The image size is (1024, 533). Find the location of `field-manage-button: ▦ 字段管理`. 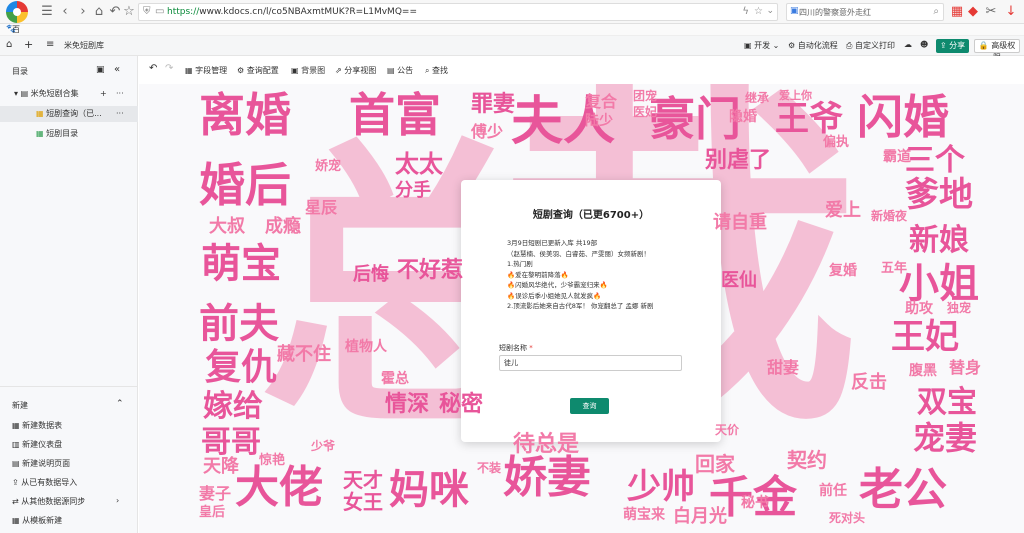

field-manage-button: ▦ 字段管理 is located at coordinates (206, 70).